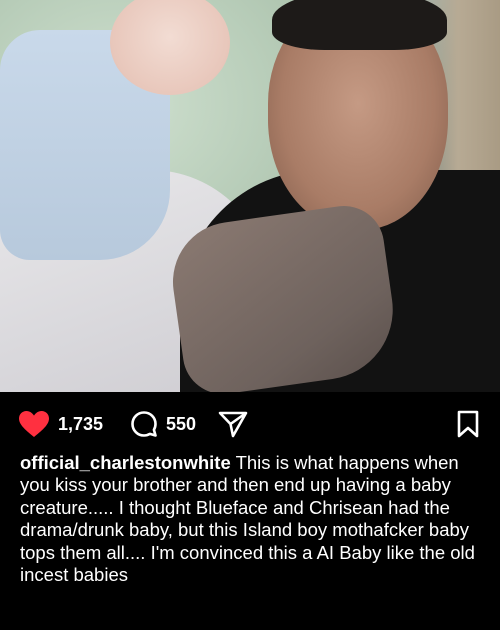 The width and height of the screenshot is (500, 630). I want to click on heart-icon, so click(34, 424).